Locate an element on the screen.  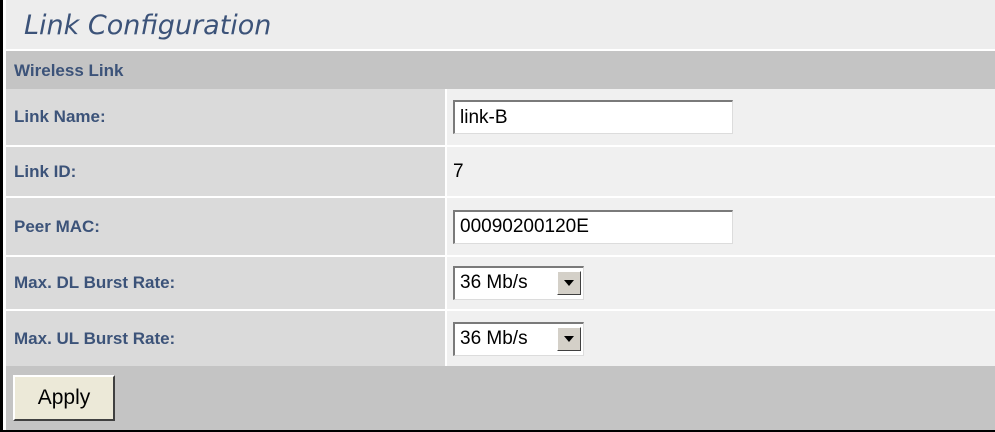
max-dl-burst-rate-value: 36 Mb/s is located at coordinates (494, 282).